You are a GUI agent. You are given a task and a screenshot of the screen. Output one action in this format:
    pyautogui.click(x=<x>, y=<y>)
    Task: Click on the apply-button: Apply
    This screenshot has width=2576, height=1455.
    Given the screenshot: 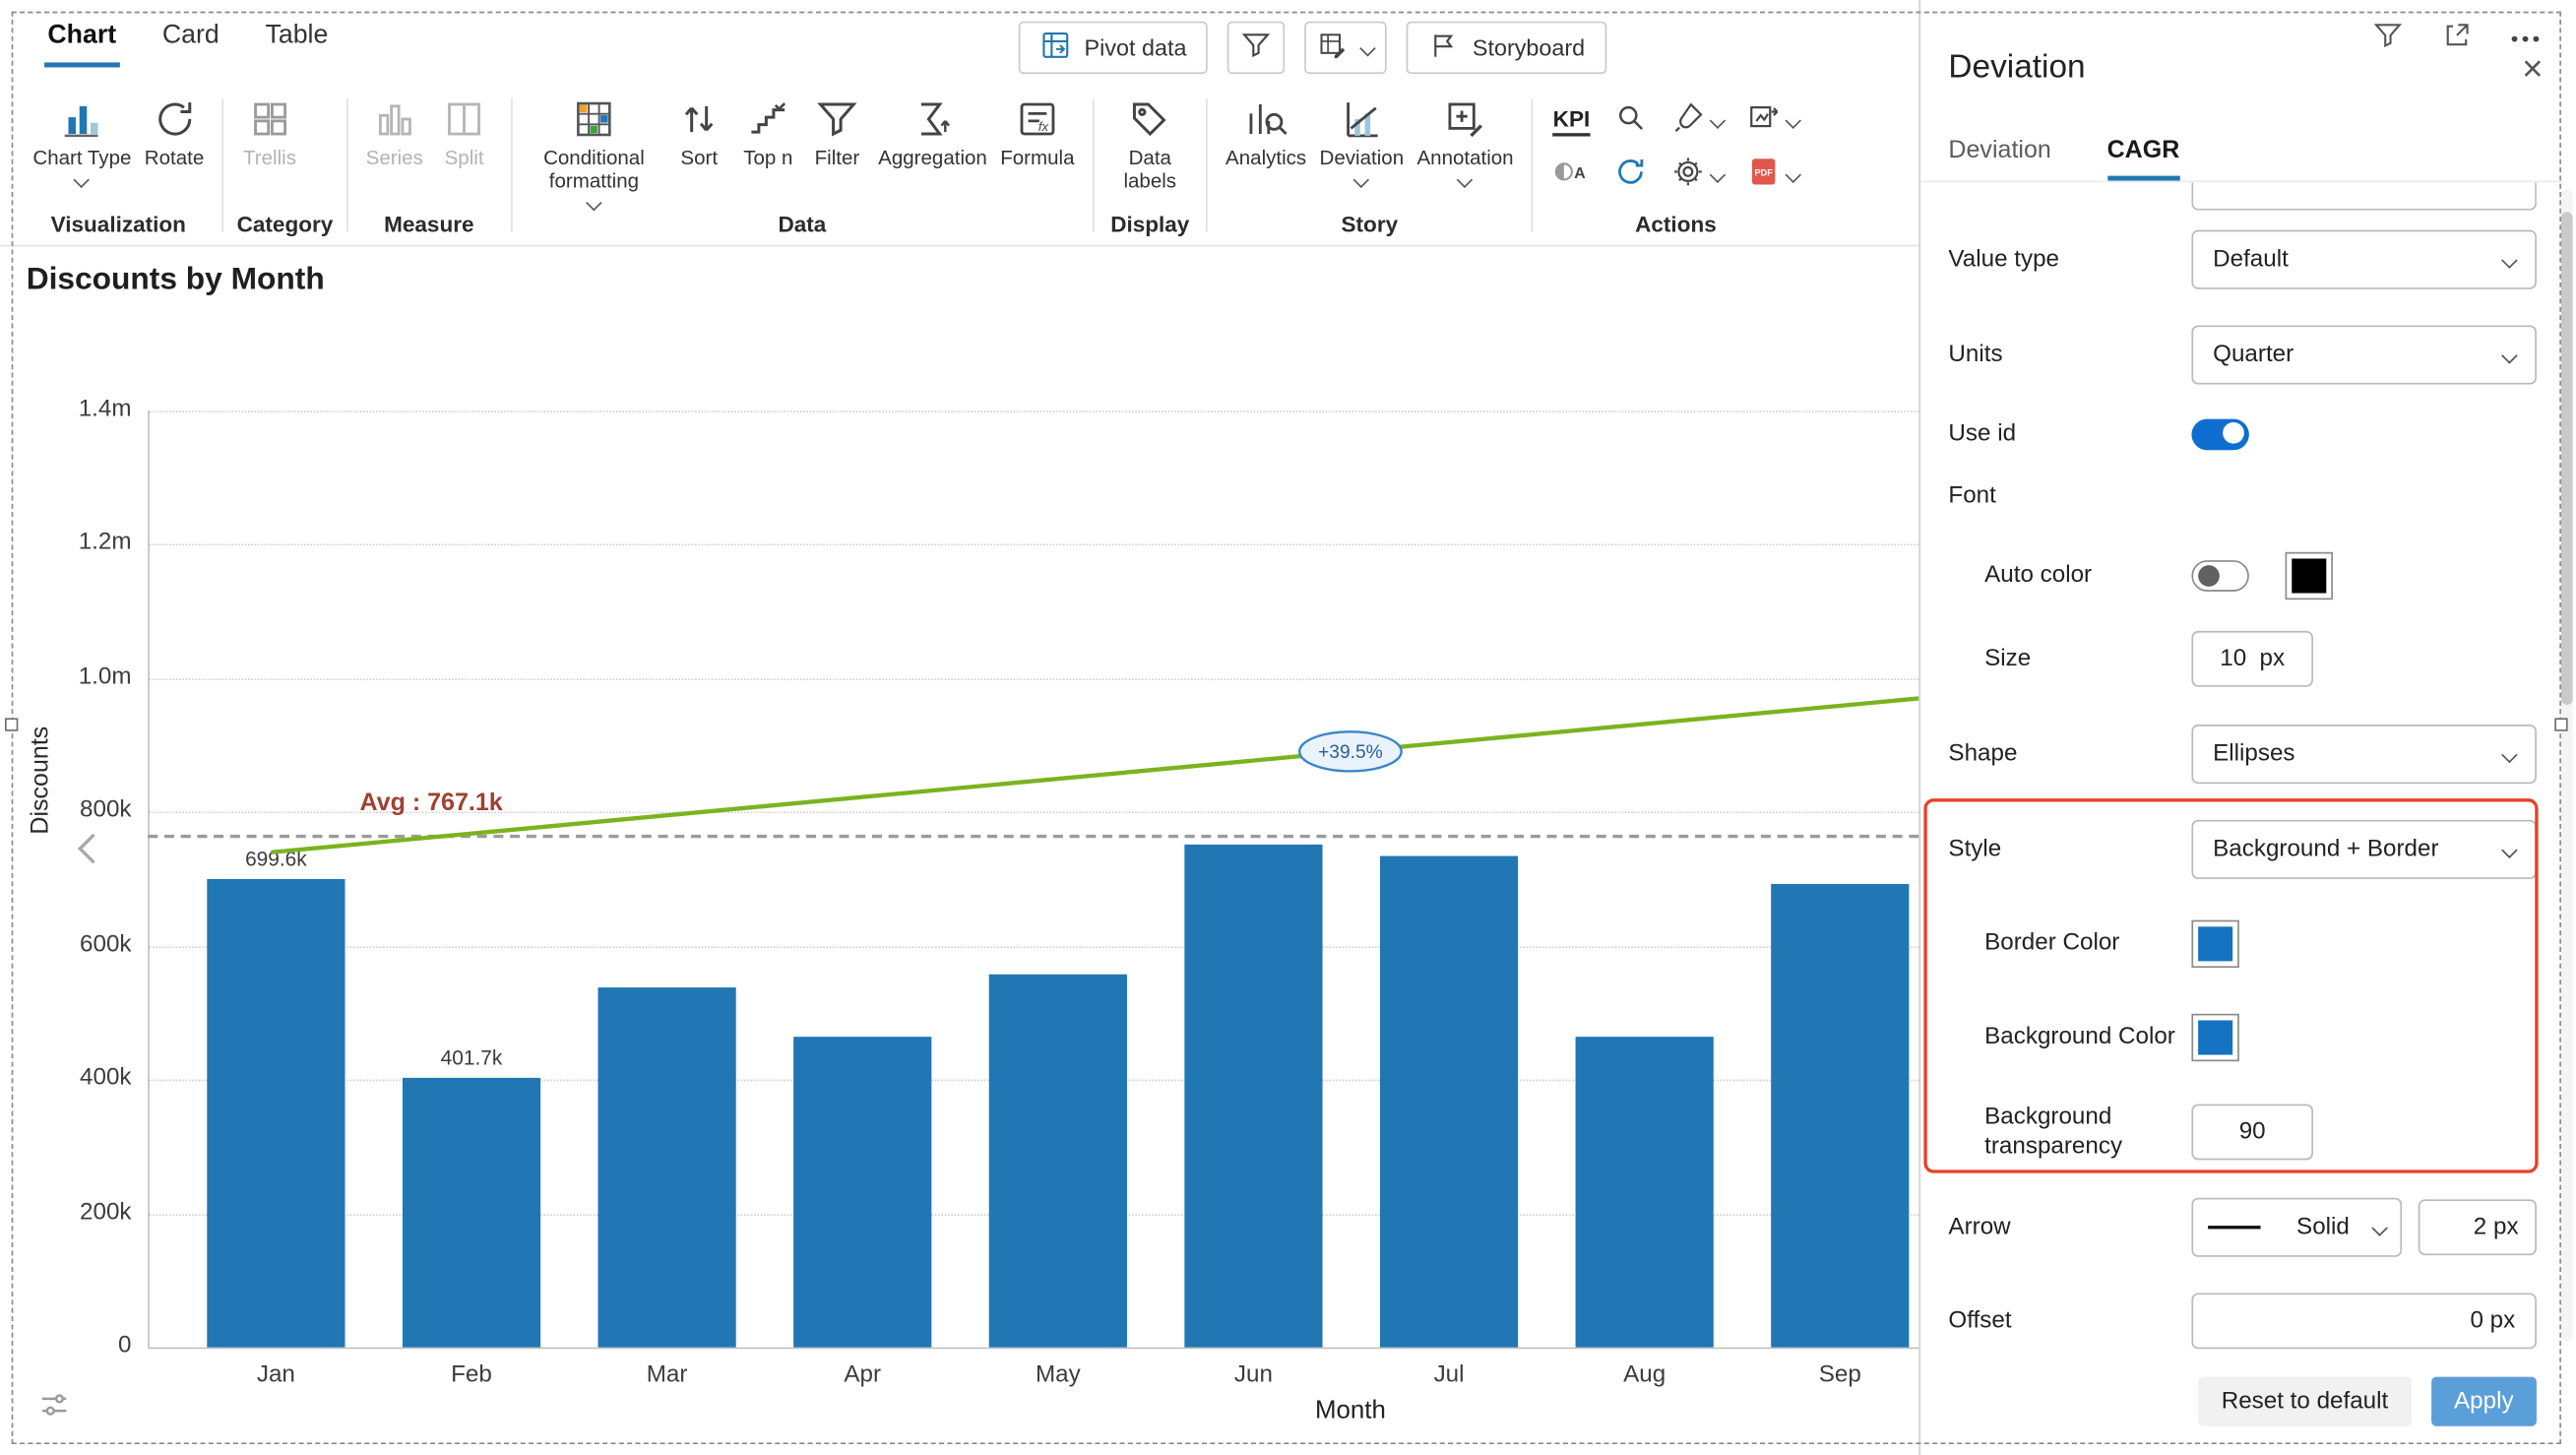 What is the action you would take?
    pyautogui.click(x=2484, y=1401)
    